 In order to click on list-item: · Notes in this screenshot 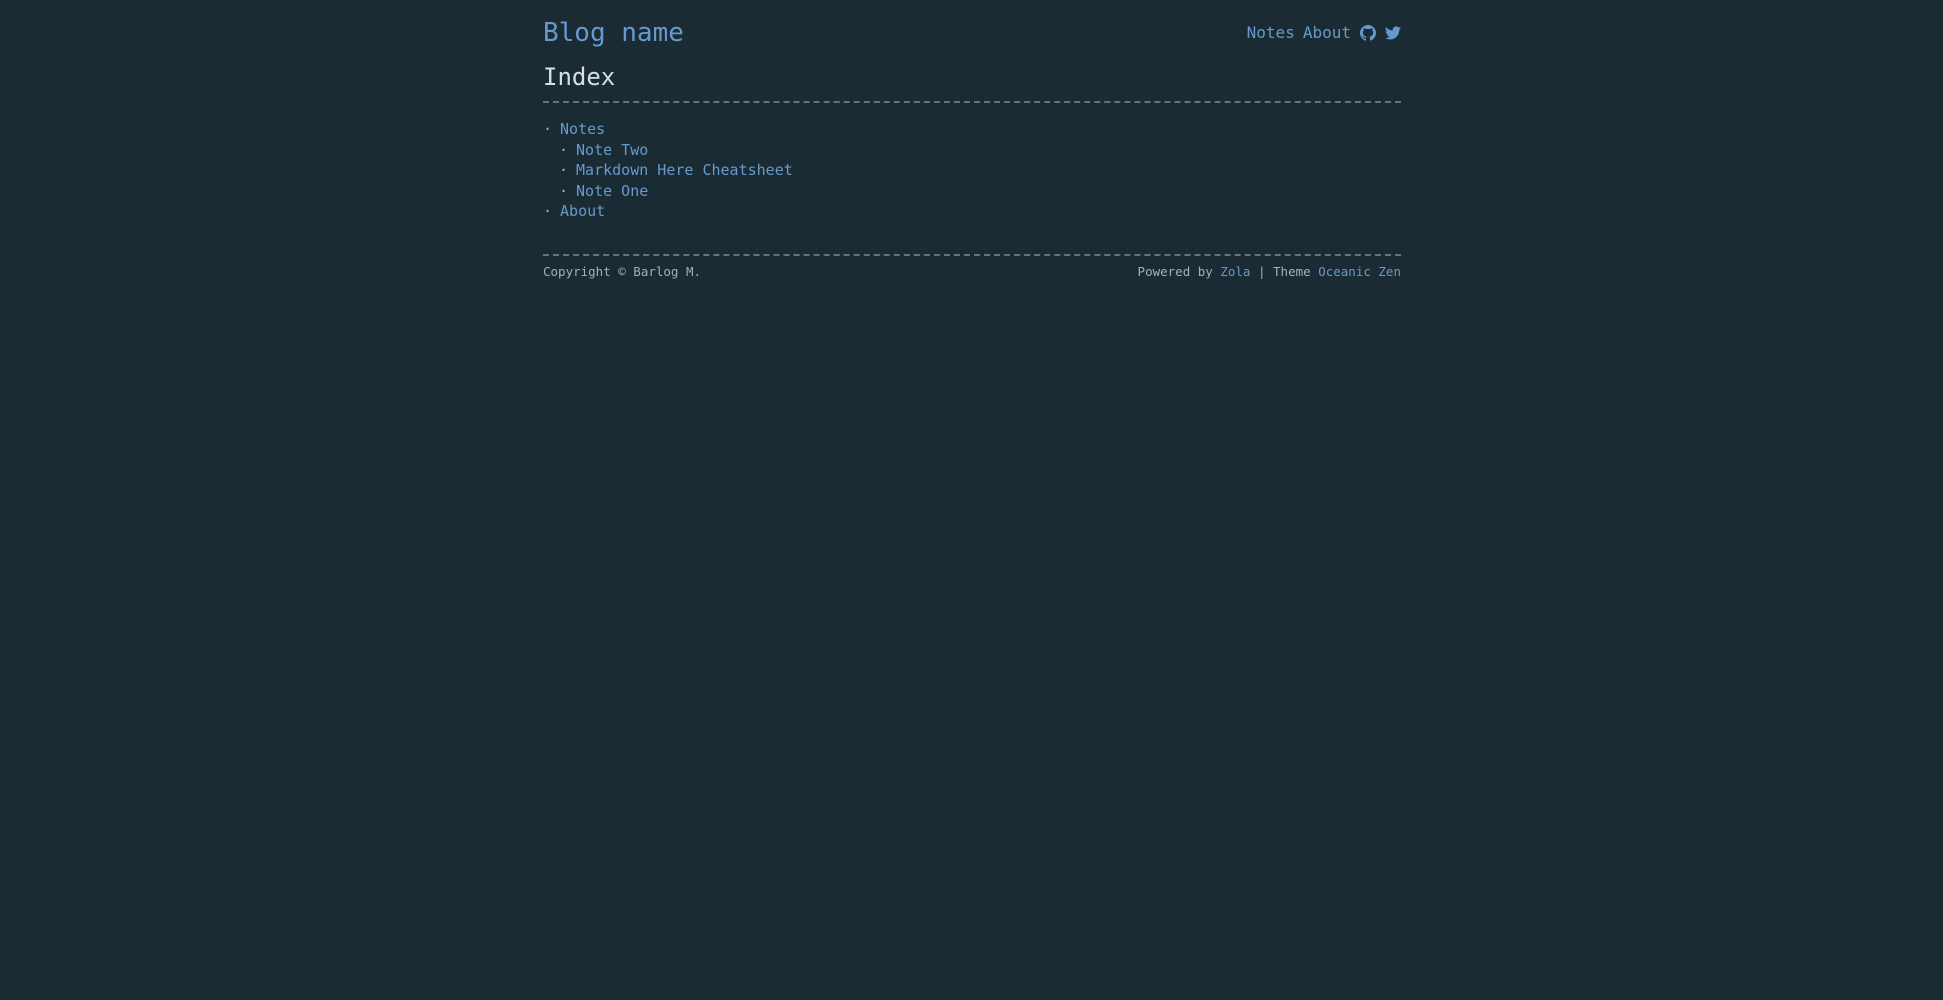, I will do `click(668, 129)`.